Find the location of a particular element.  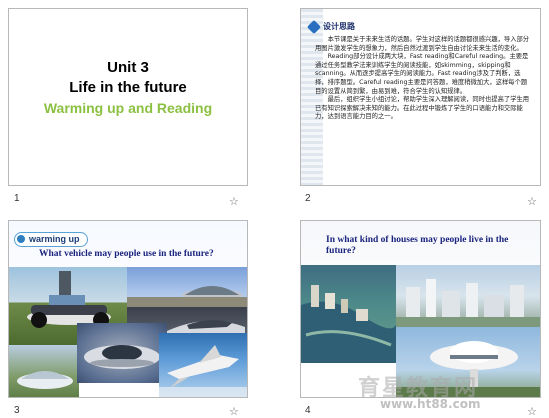

circle-bullet-icon is located at coordinates (21, 239).